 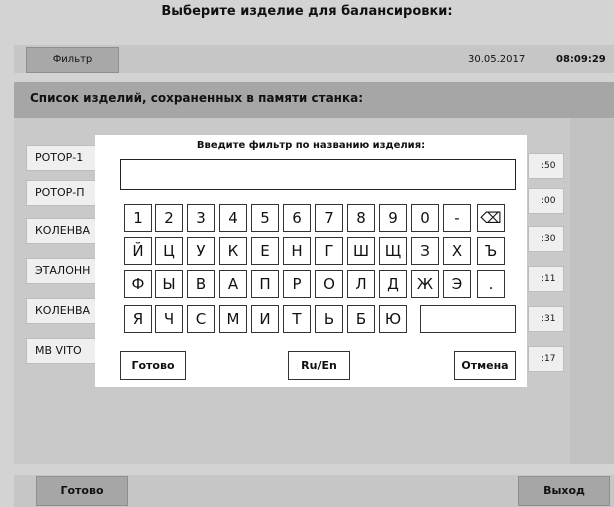 What do you see at coordinates (153, 365) in the screenshot?
I see `dialog-done-button: Готово` at bounding box center [153, 365].